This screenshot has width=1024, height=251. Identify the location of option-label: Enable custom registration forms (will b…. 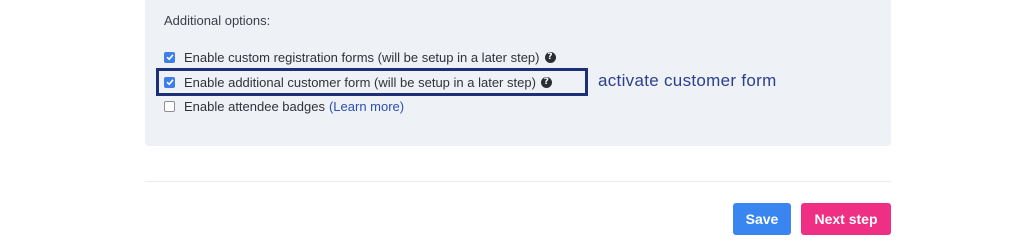
(362, 57).